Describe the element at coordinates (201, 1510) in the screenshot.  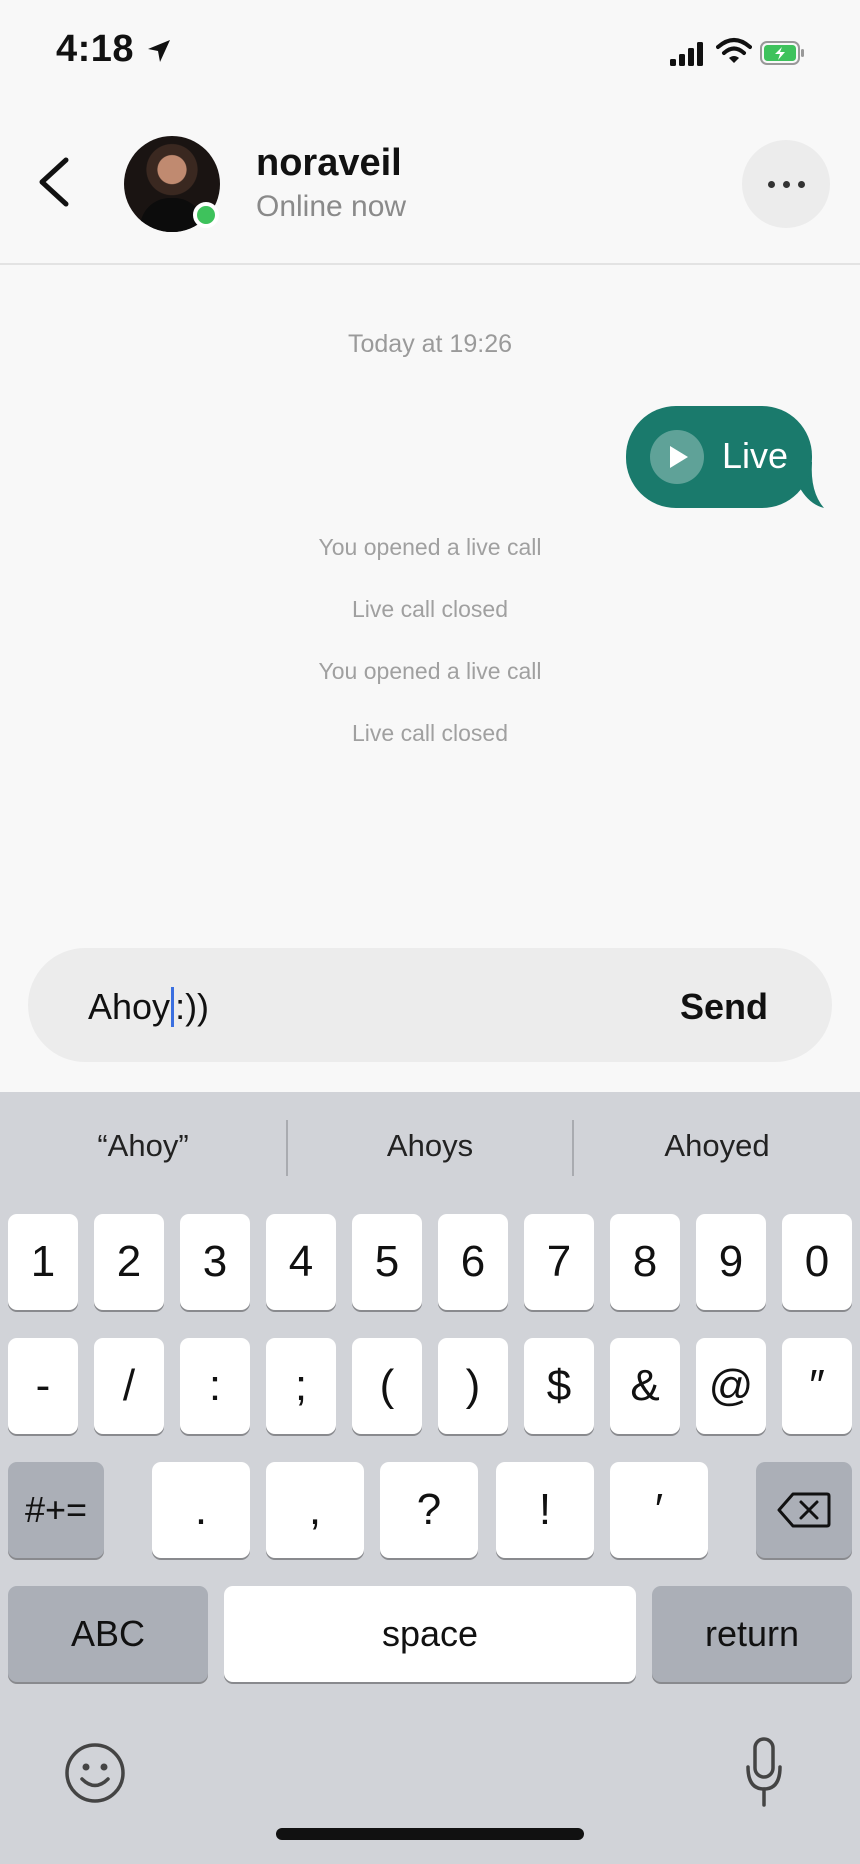
I see `key: .` at that location.